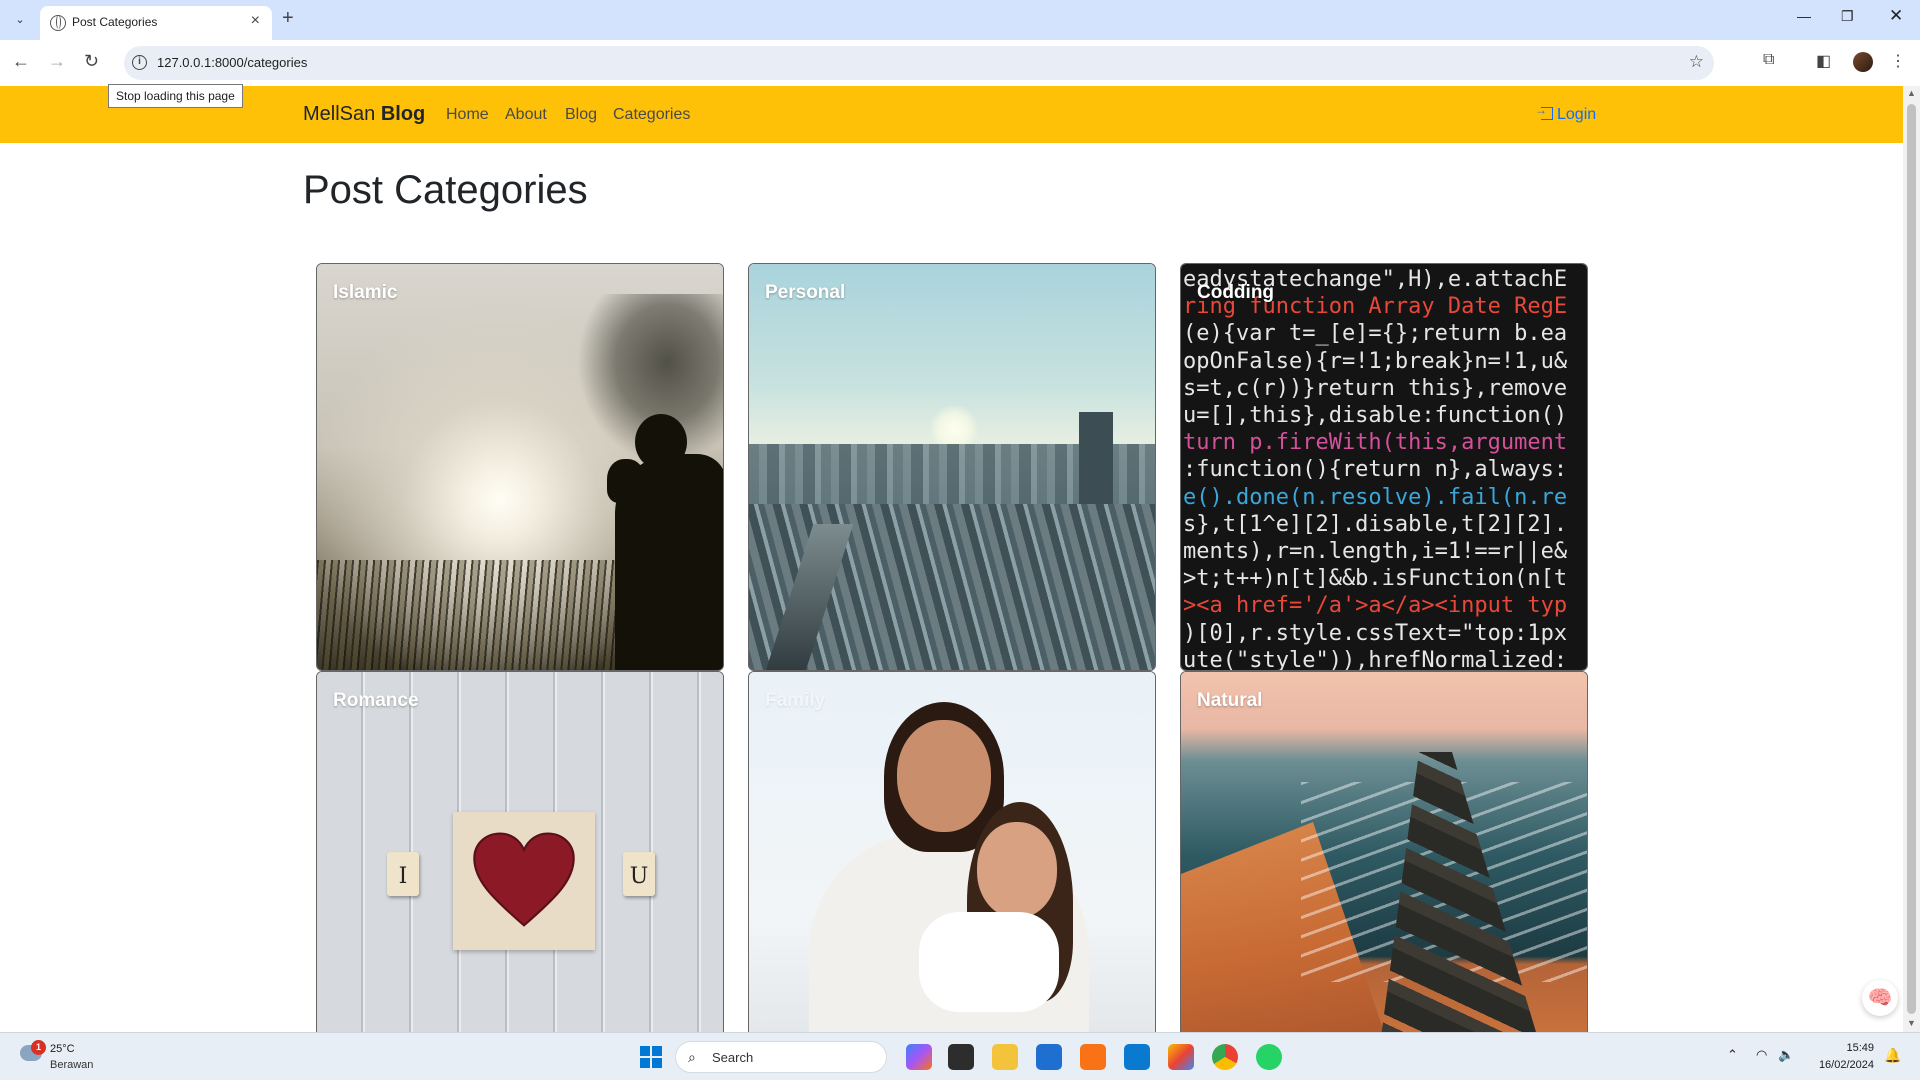 The height and width of the screenshot is (1080, 1920). Describe the element at coordinates (1911, 1023) in the screenshot. I see `scroll-down-icon: ▼` at that location.